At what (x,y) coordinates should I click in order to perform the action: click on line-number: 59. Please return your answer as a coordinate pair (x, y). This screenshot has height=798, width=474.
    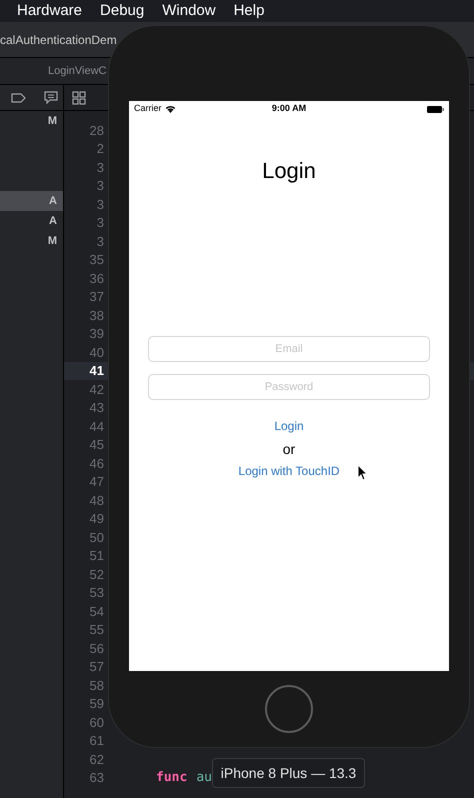
    Looking at the image, I should click on (96, 704).